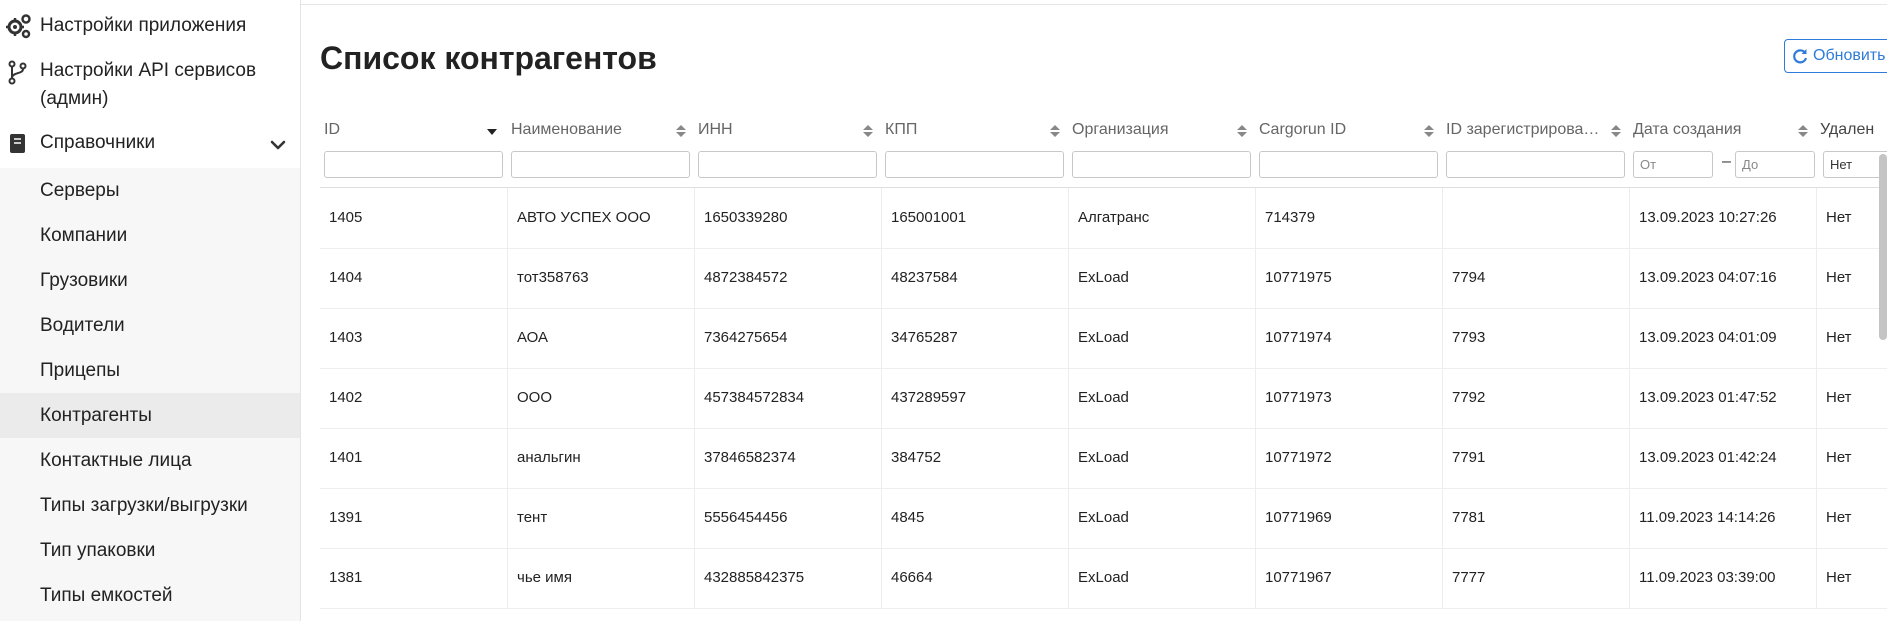 This screenshot has height=621, width=1887. I want to click on cell-id: 1404, so click(346, 277).